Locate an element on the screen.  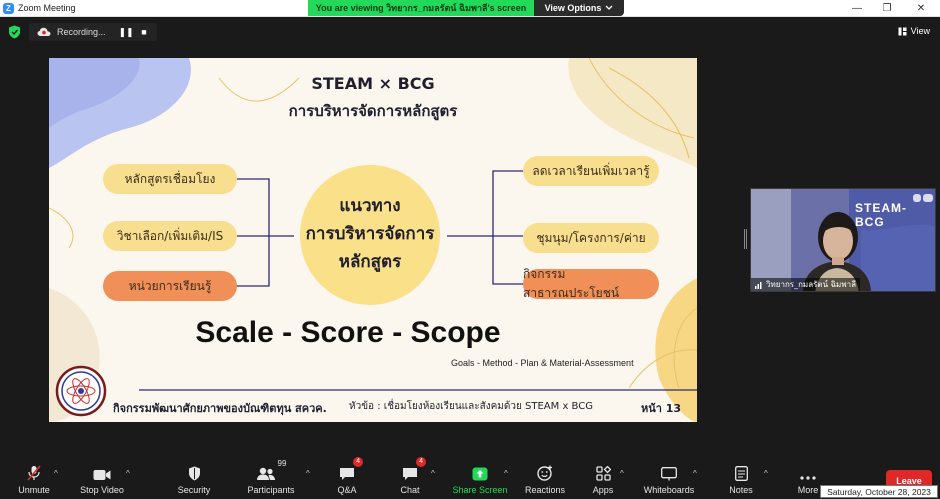
unmute-button: Unmute is located at coordinates (34, 479).